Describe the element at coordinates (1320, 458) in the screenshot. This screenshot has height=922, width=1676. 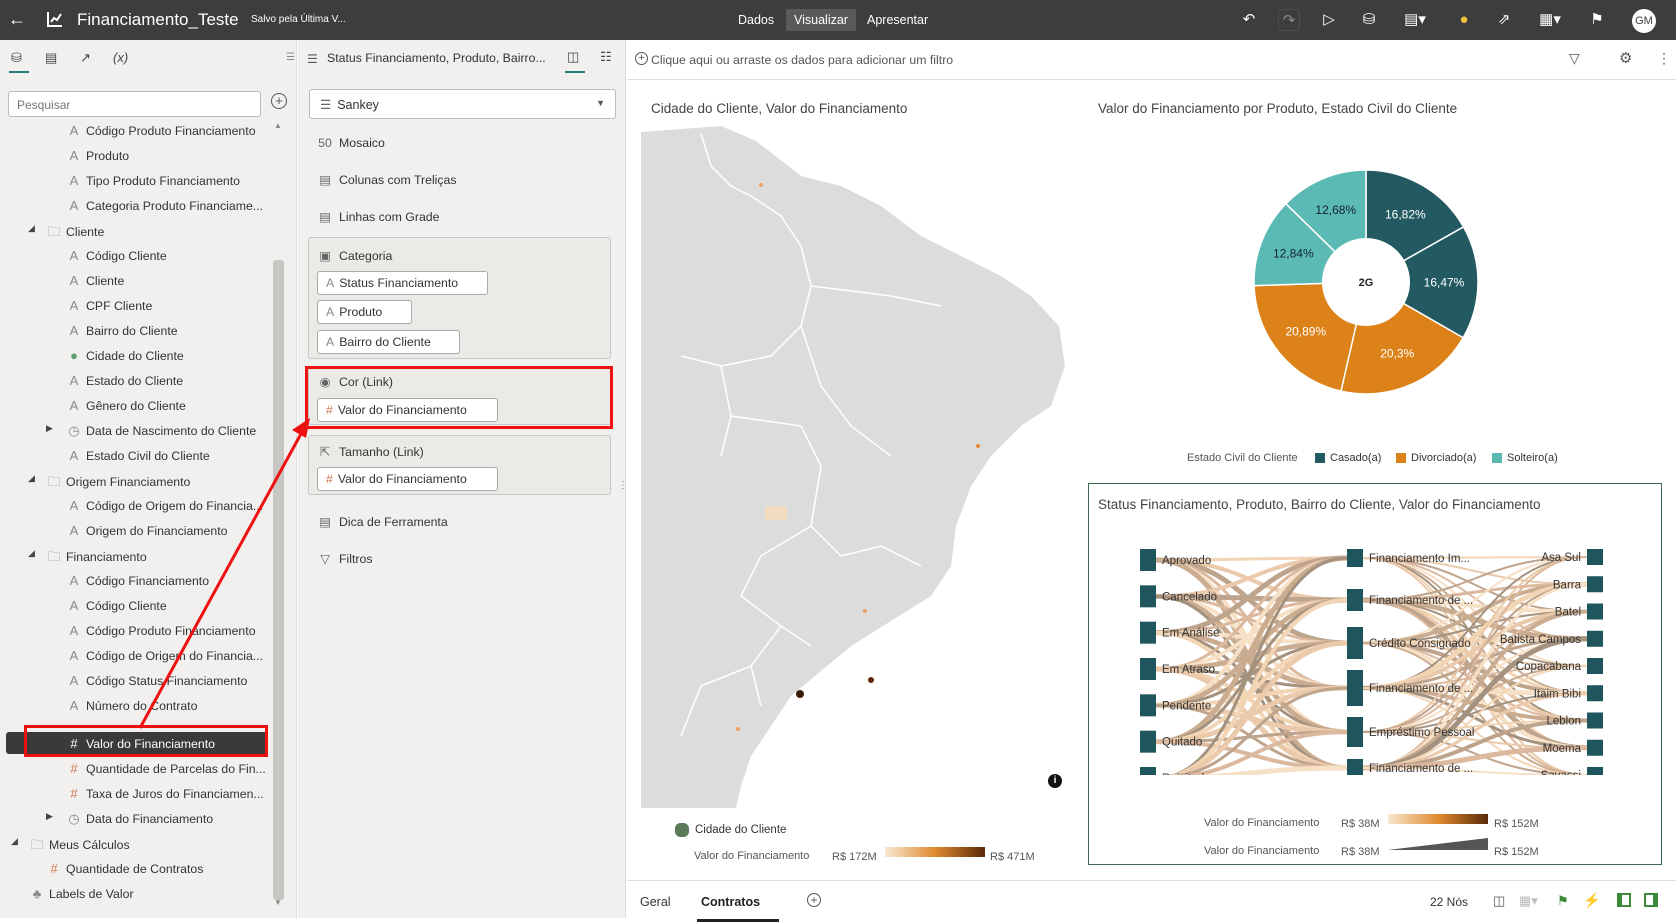
I see `legend-swatch-casado` at that location.